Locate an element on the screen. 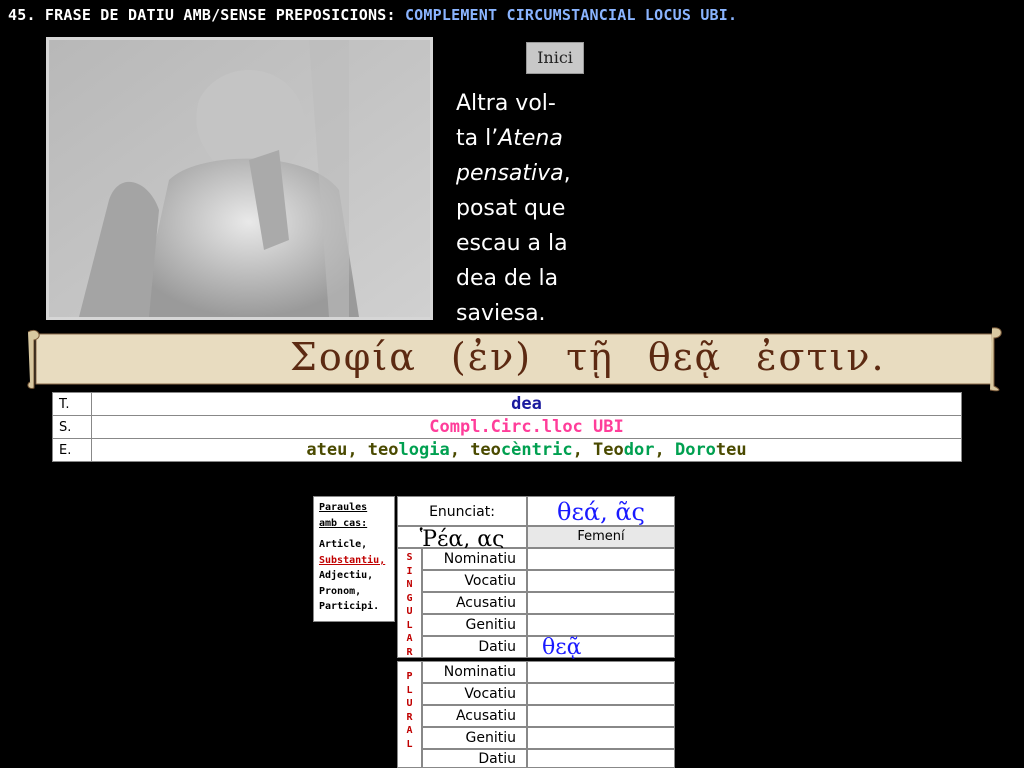 This screenshot has width=1024, height=768. sentence-word: ἐστιν. is located at coordinates (821, 357).